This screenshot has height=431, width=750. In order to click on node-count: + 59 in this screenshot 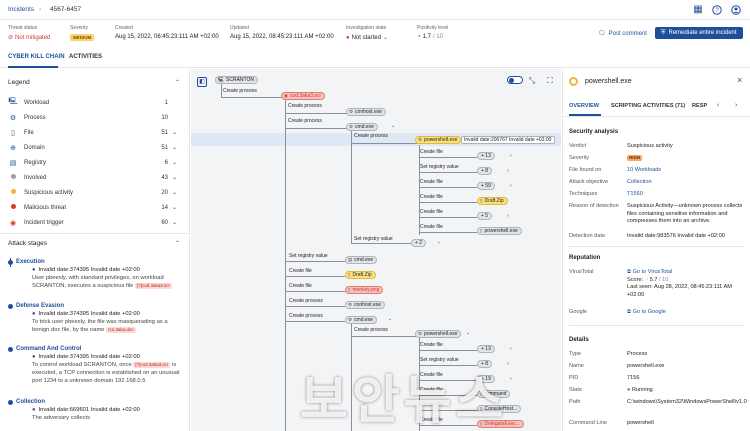, I will do `click(486, 186)`.